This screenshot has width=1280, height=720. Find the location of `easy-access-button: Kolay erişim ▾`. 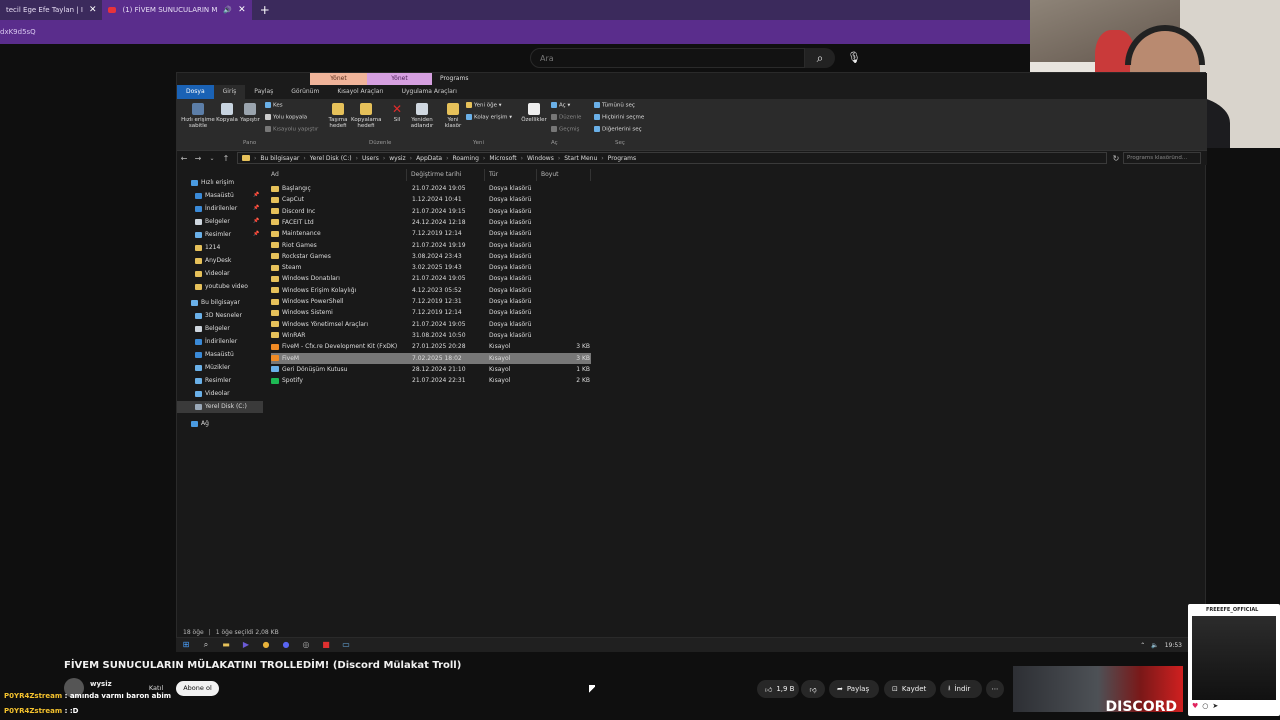

easy-access-button: Kolay erişim ▾ is located at coordinates (489, 117).